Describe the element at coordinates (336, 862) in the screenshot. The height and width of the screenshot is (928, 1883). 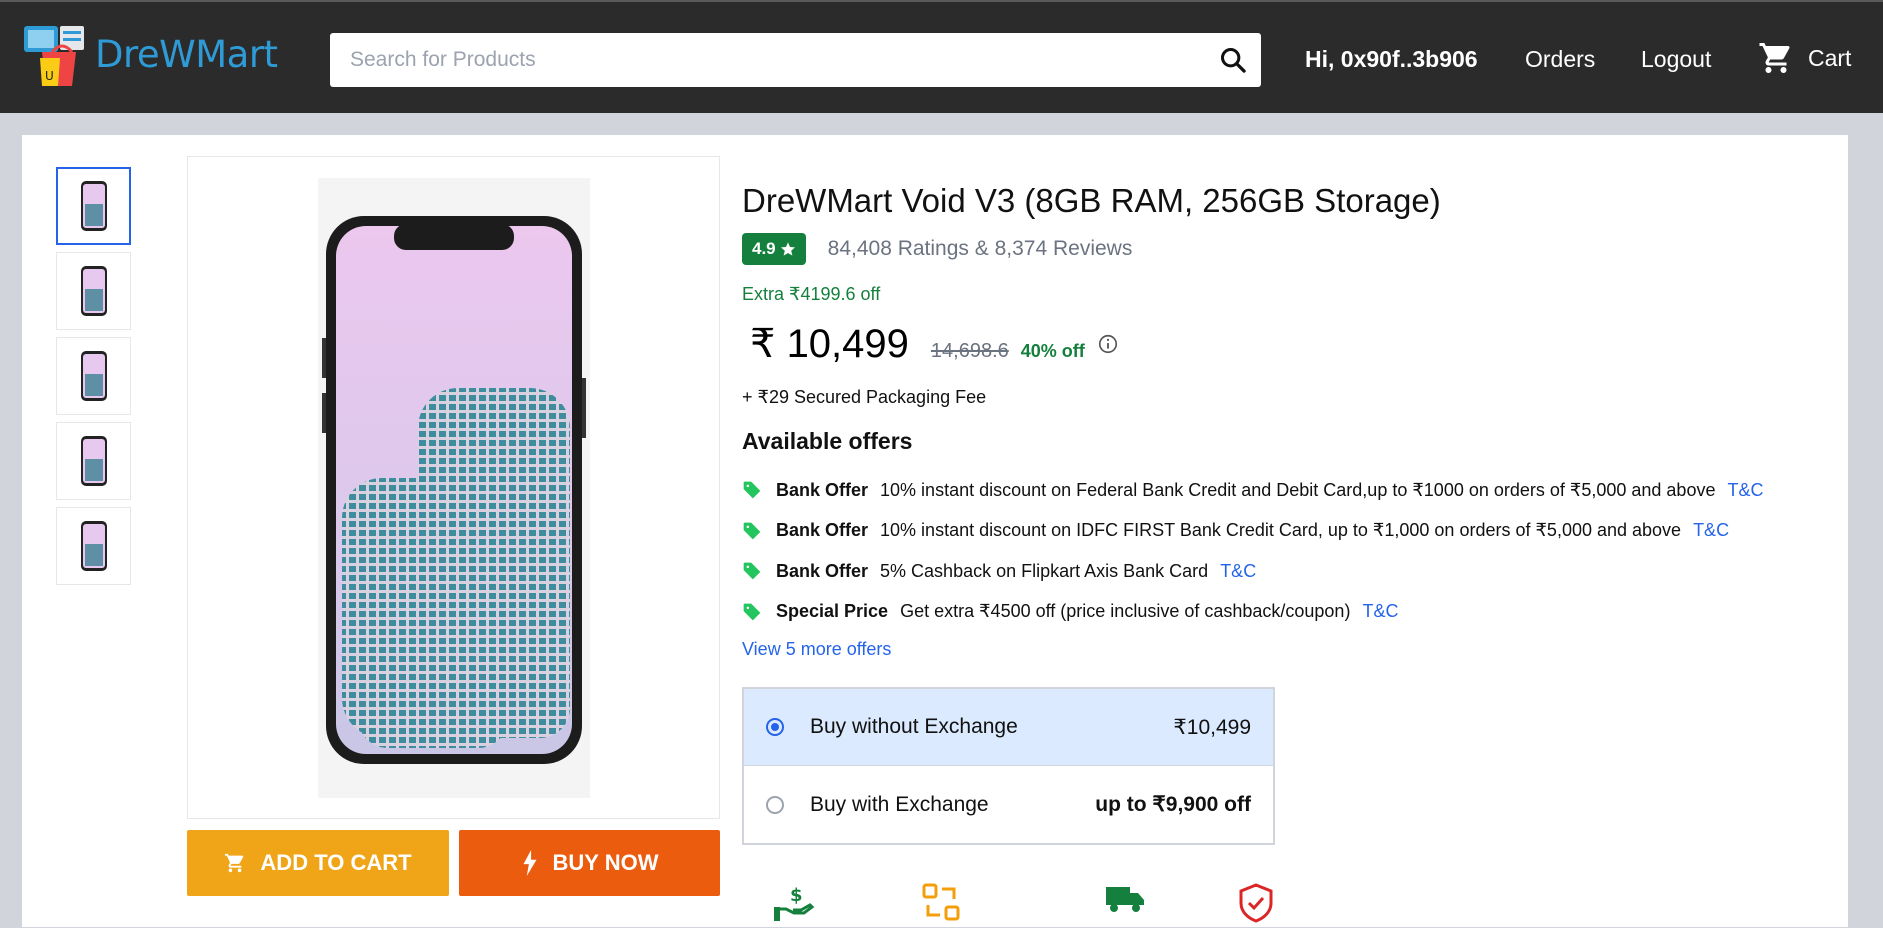
I see `add-to-cart-label: ADD TO CART` at that location.